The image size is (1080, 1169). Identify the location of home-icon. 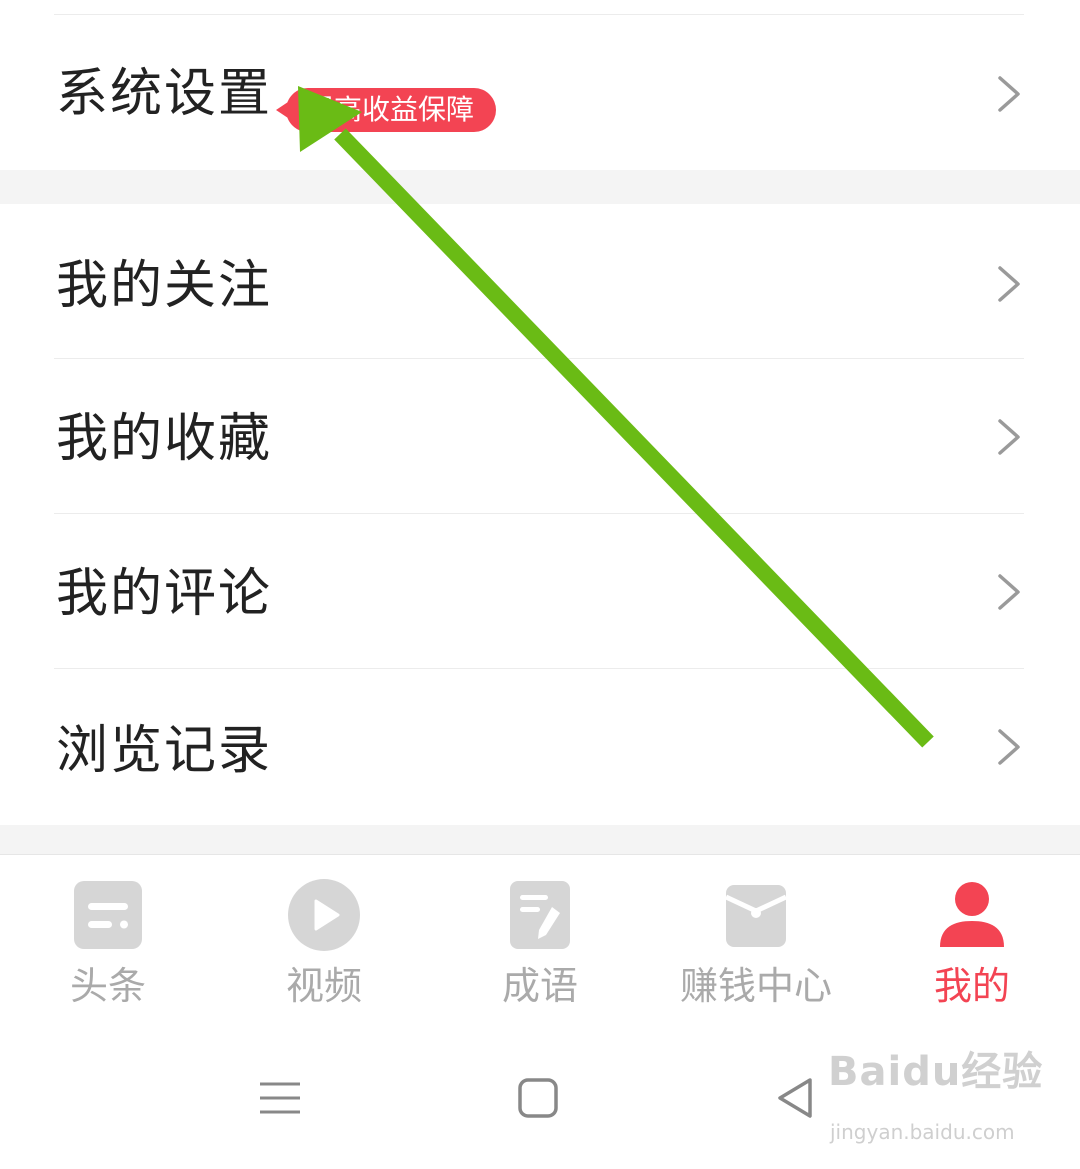
(538, 1098).